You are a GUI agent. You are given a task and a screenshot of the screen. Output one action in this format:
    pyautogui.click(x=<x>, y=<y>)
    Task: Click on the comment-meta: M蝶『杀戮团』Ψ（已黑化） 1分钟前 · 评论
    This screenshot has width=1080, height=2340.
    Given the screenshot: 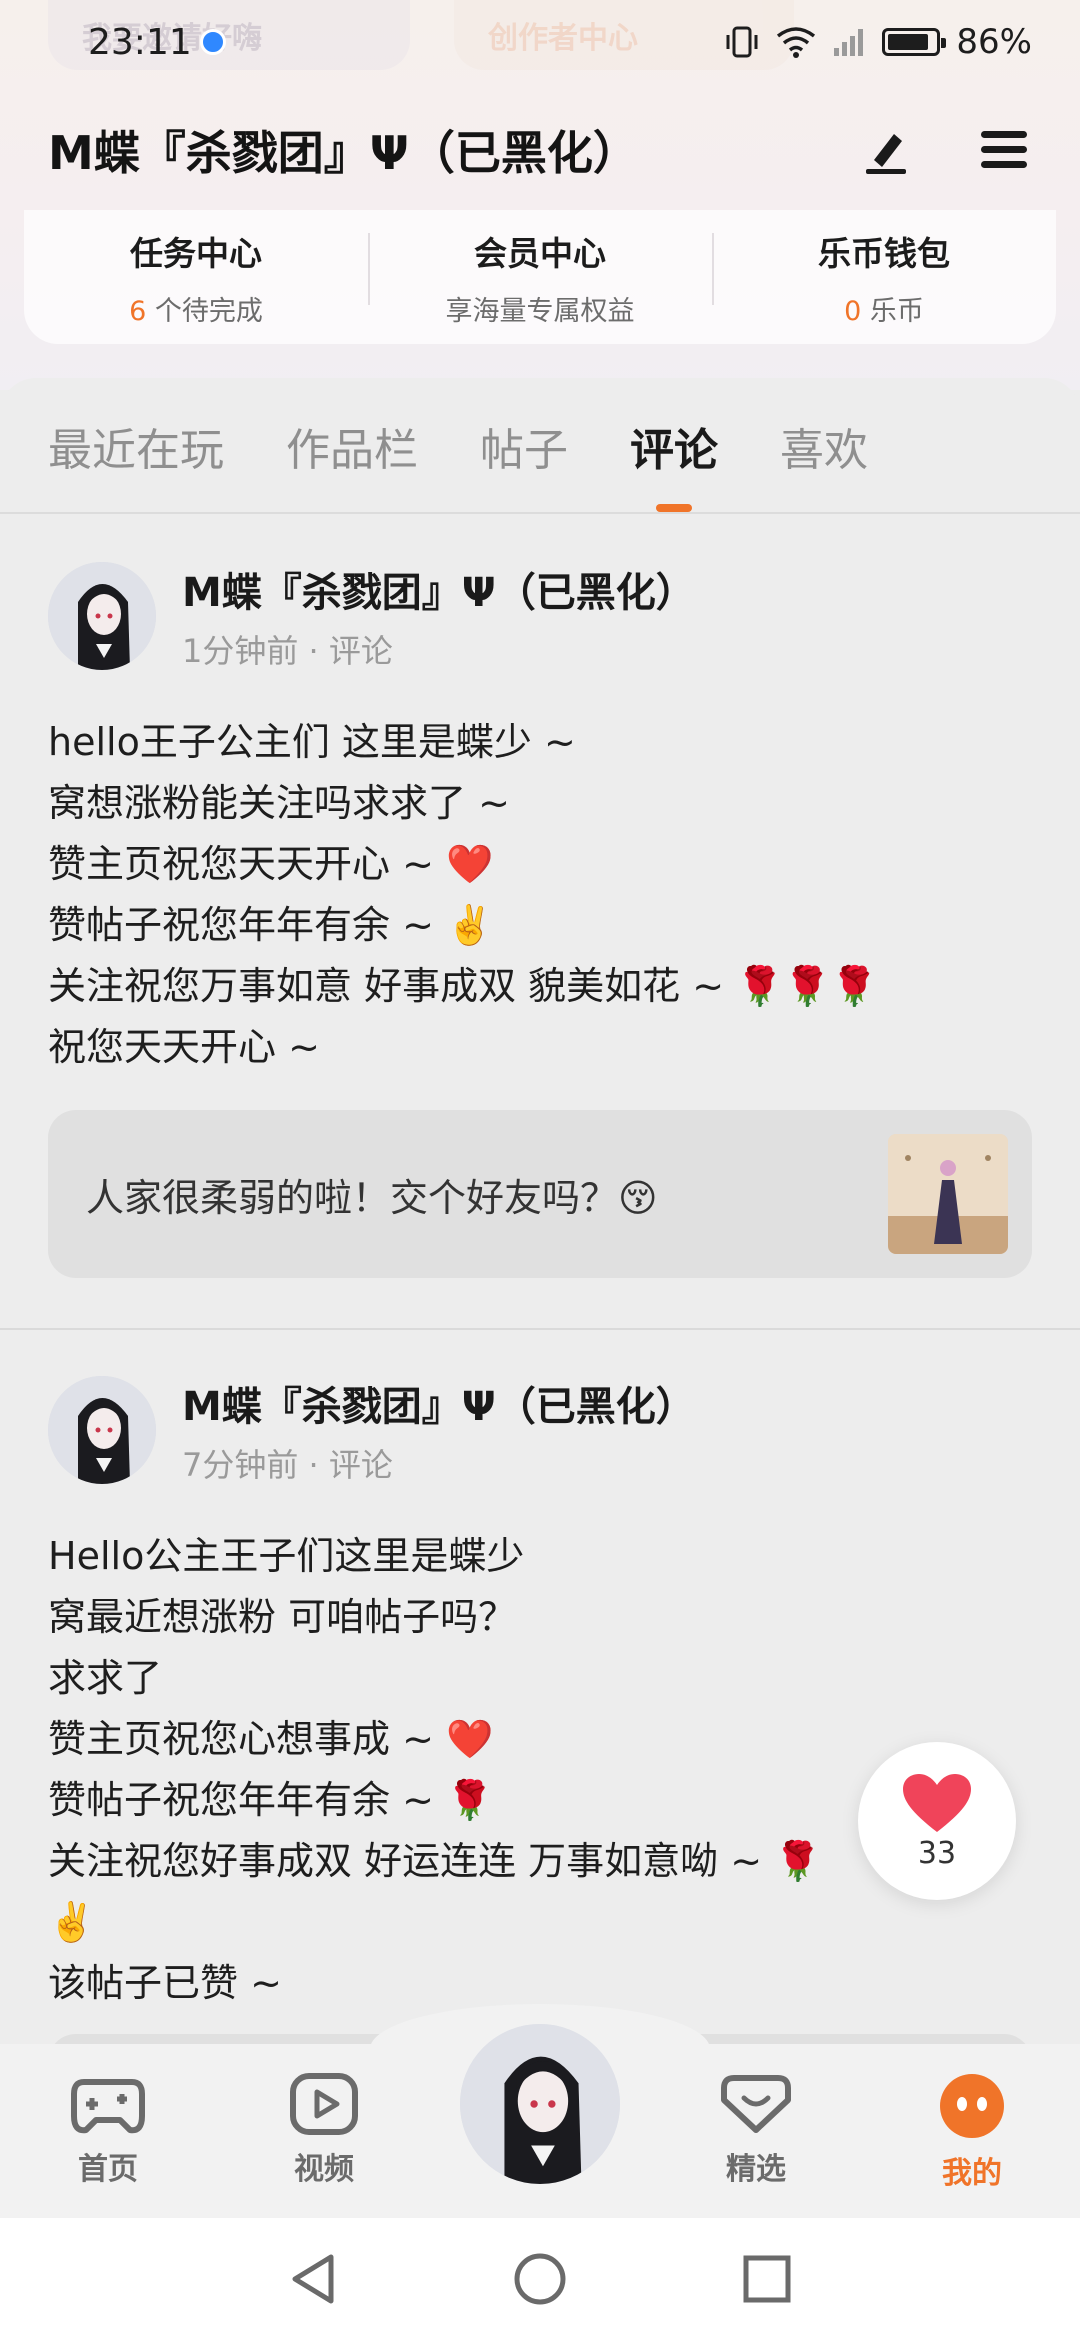 What is the action you would take?
    pyautogui.click(x=439, y=616)
    